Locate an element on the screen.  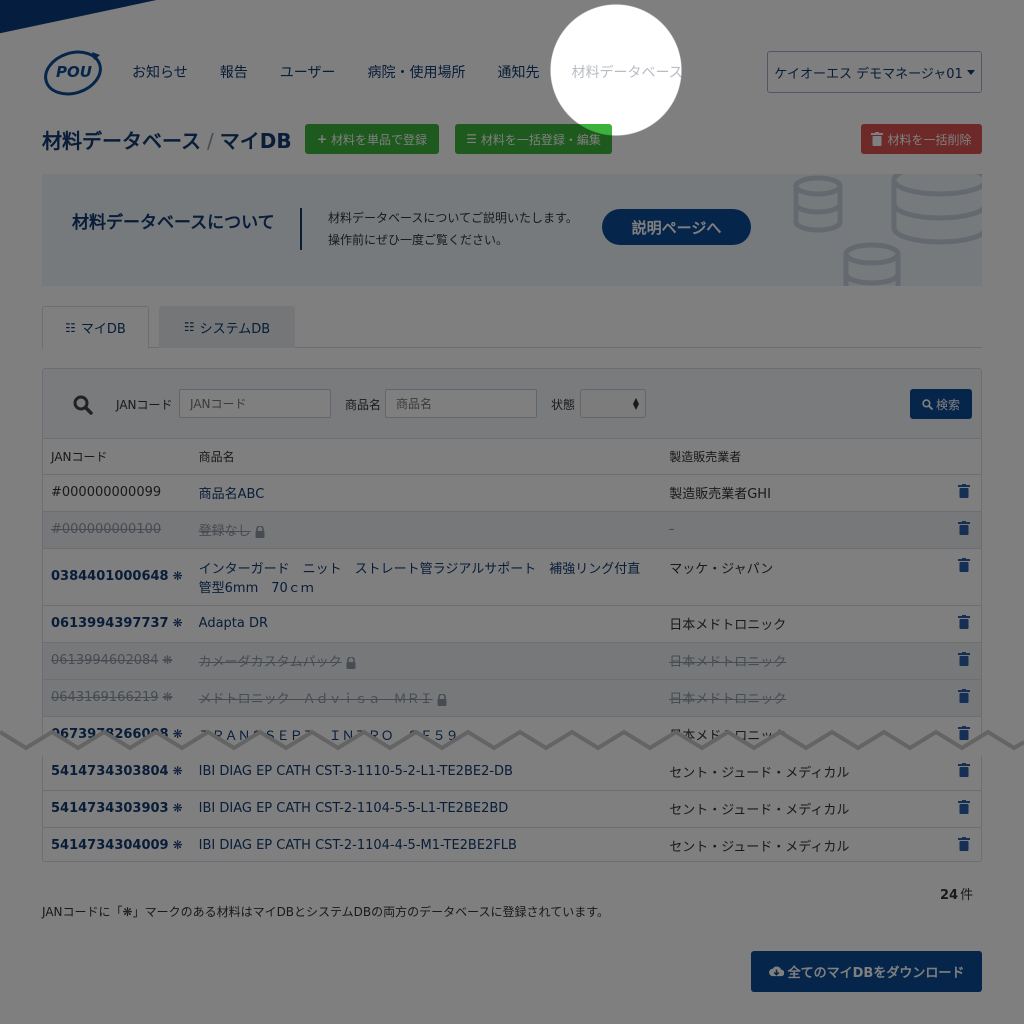
add-single-button: + 材料を単品で登録 is located at coordinates (372, 139).